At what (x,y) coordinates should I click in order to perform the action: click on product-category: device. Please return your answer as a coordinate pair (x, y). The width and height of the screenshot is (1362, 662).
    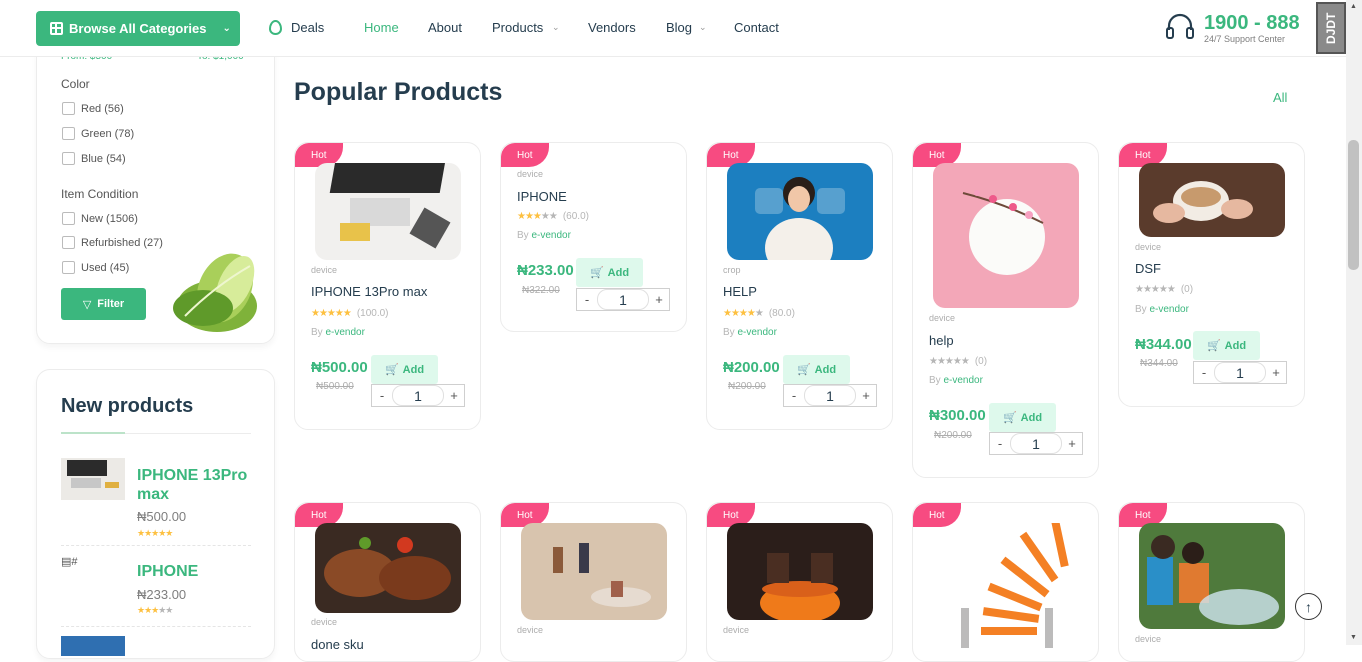
    Looking at the image, I should click on (530, 174).